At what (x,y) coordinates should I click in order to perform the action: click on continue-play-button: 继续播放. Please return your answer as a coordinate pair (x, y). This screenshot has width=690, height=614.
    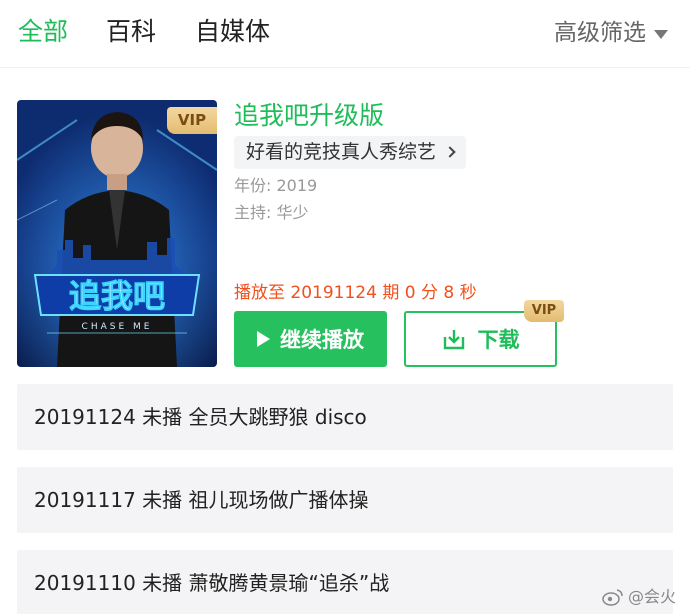
    Looking at the image, I should click on (310, 339).